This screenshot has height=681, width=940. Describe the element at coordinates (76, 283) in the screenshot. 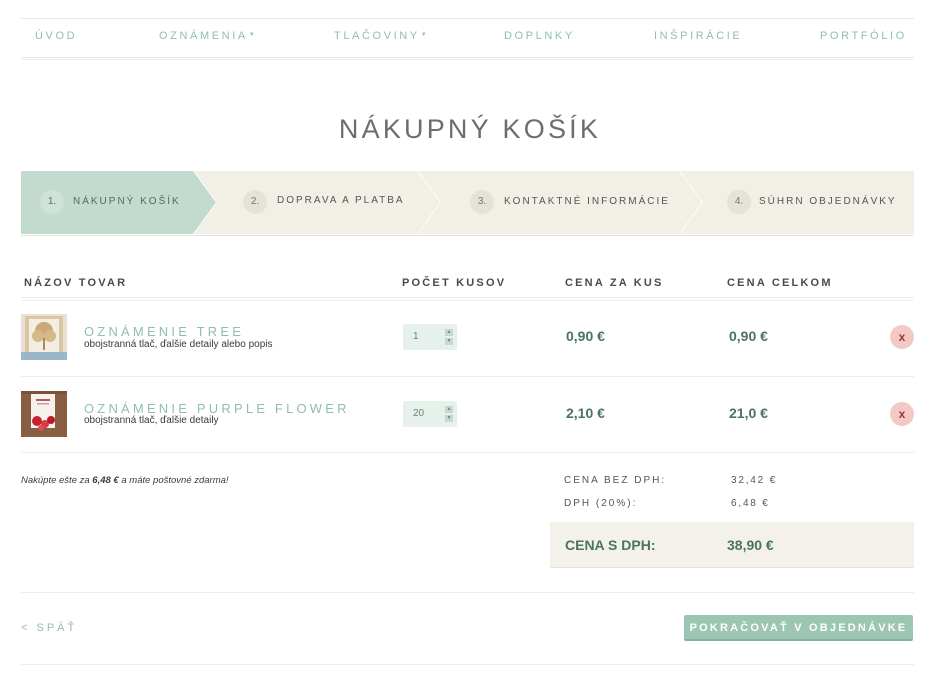

I see `column-header-name: NÁZOV TOVAR` at that location.